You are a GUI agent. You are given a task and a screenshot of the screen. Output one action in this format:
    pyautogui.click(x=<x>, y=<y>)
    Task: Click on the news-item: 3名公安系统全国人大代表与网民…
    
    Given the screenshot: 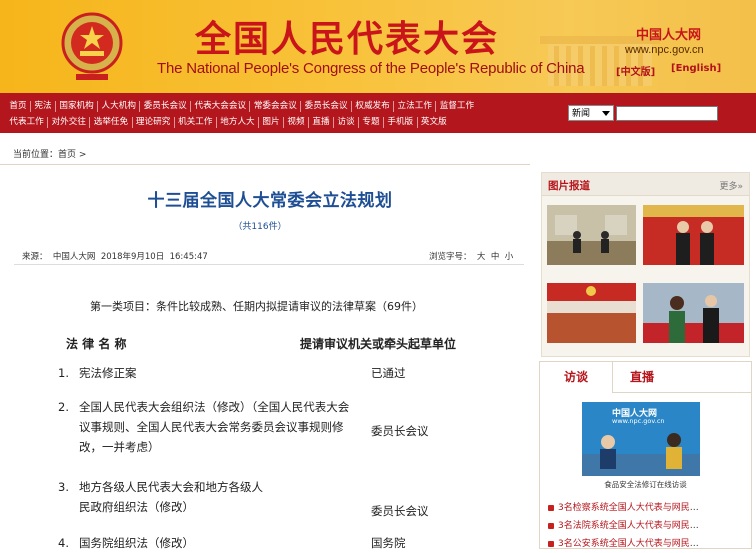 What is the action you would take?
    pyautogui.click(x=623, y=542)
    